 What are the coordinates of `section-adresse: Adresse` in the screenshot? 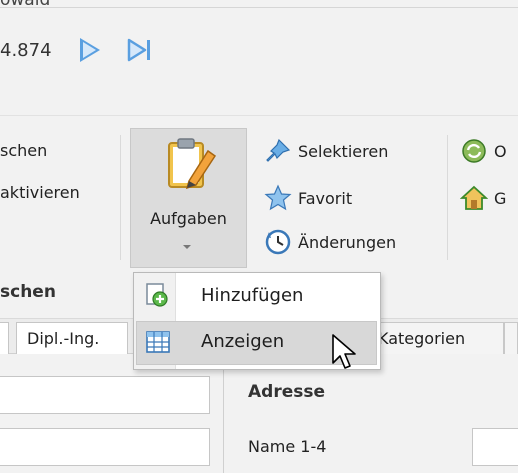 It's located at (287, 392).